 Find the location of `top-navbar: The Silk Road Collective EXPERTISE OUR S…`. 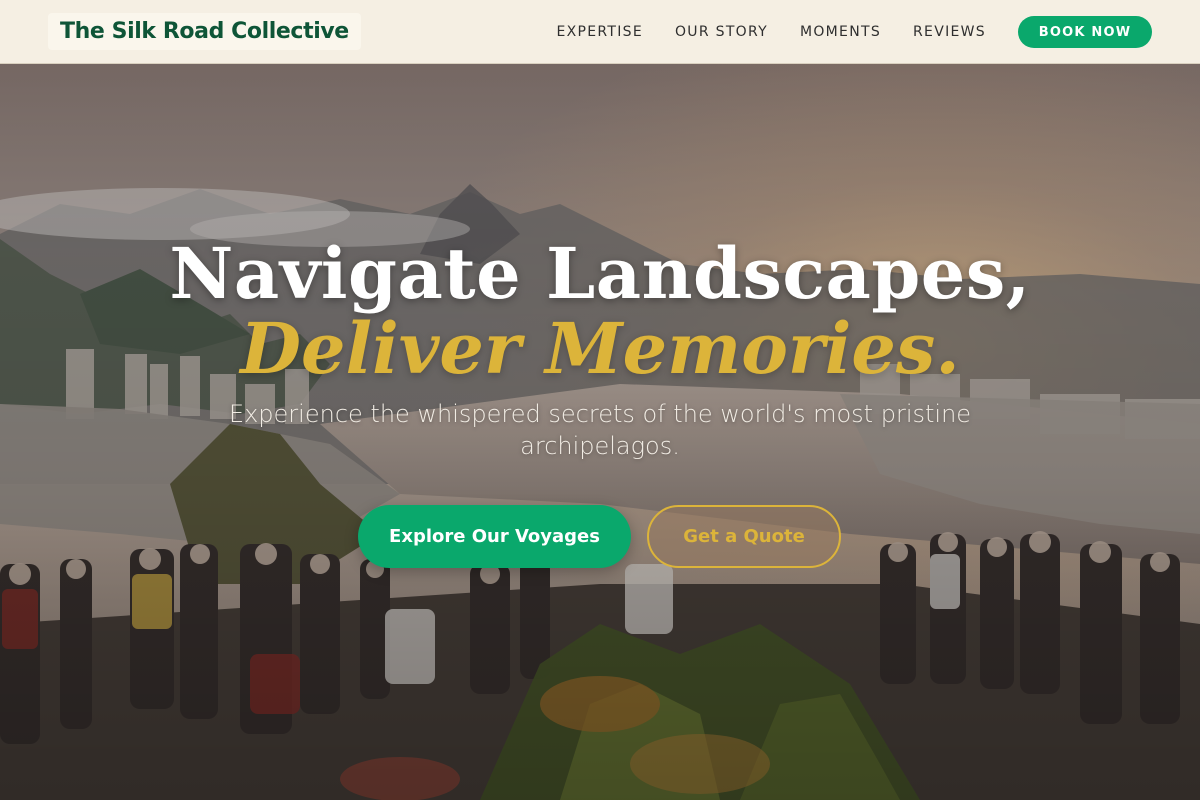

top-navbar: The Silk Road Collective EXPERTISE OUR S… is located at coordinates (600, 32).